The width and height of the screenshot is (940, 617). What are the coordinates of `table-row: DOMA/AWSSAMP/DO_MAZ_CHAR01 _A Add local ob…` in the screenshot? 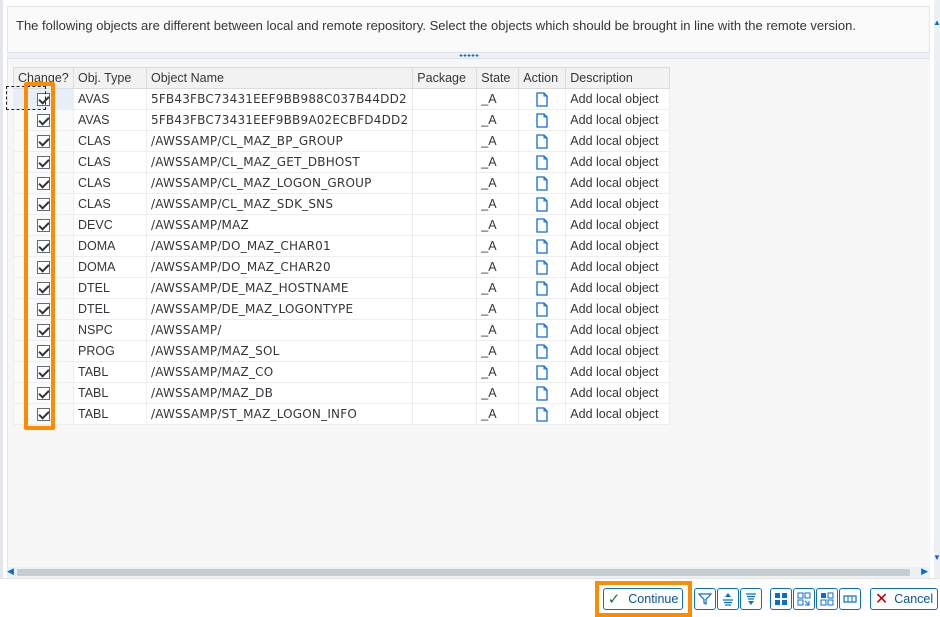 It's located at (342, 246).